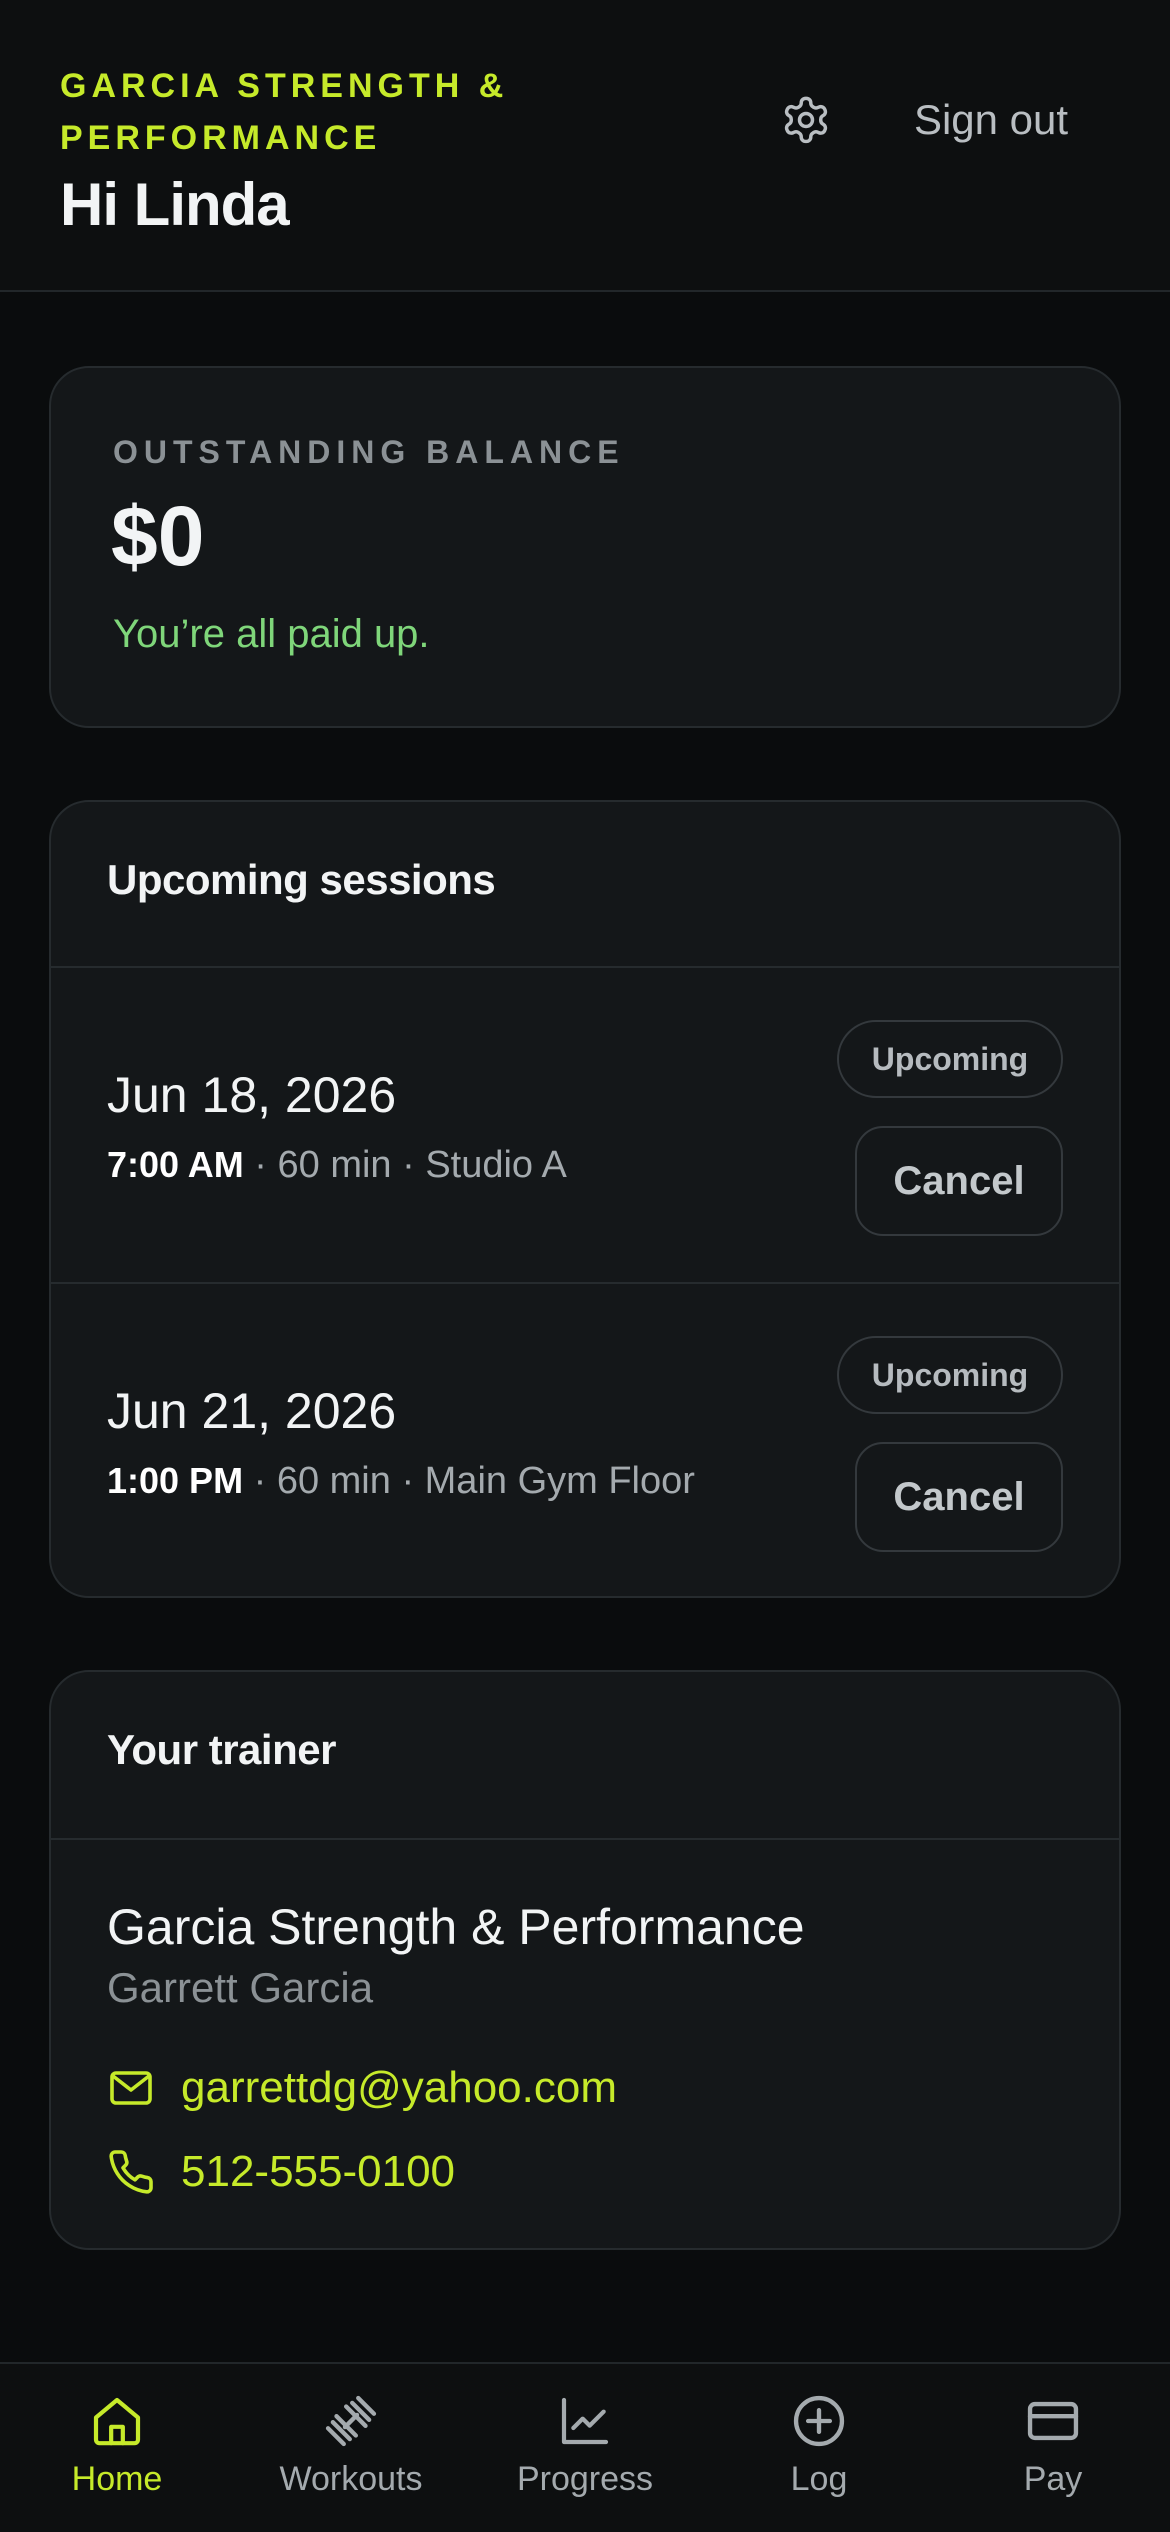  Describe the element at coordinates (819, 2421) in the screenshot. I see `plus-circle-icon` at that location.